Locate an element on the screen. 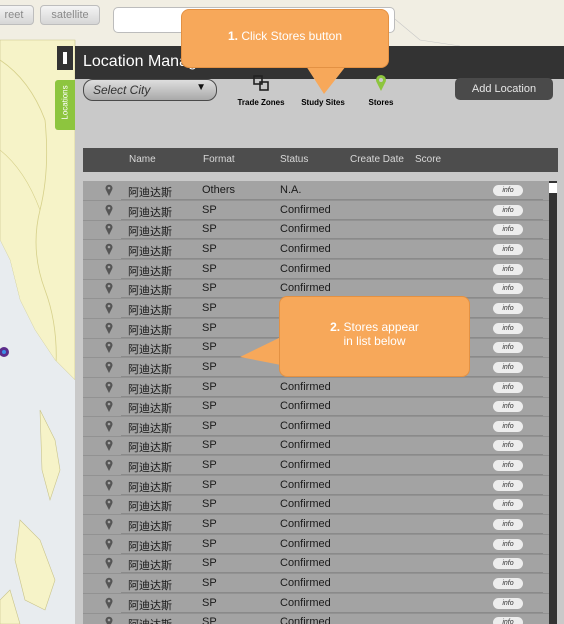 Image resolution: width=564 pixels, height=624 pixels. callout-step-2: 2. Stores appear in list below is located at coordinates (374, 336).